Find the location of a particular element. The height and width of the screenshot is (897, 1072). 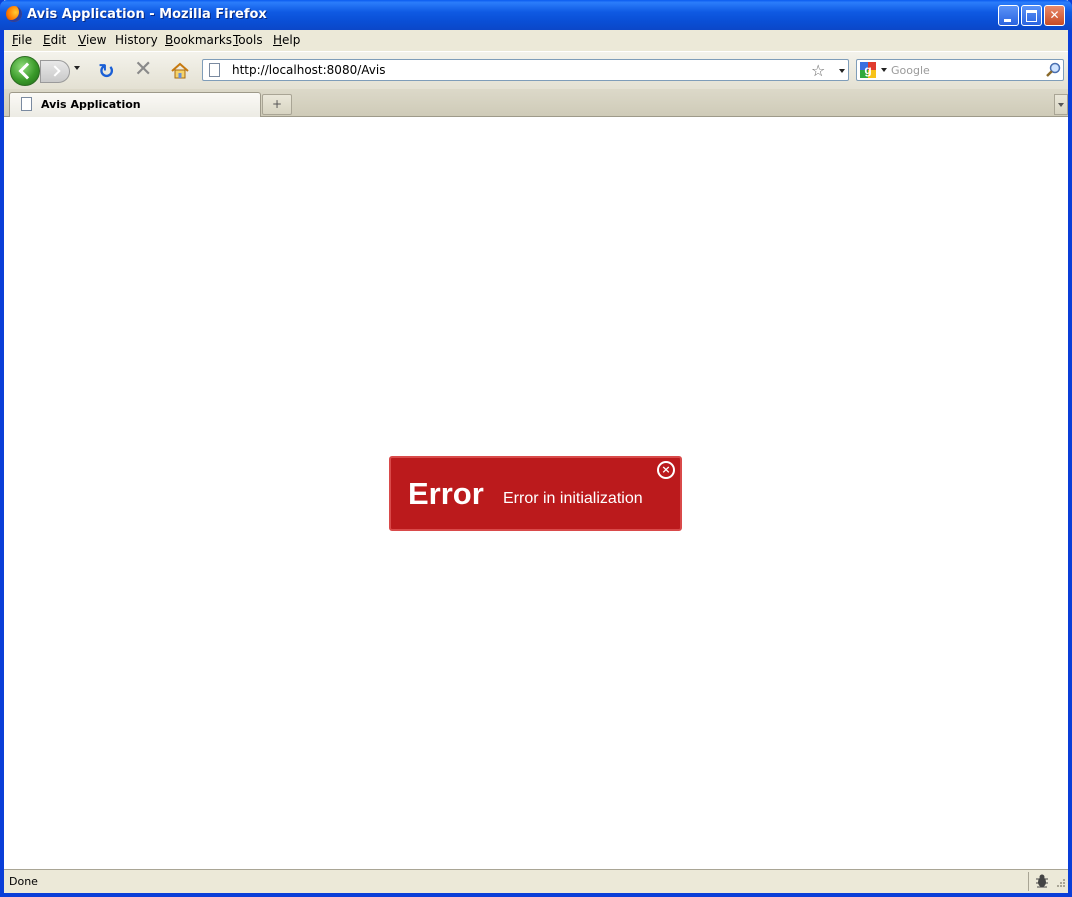

close-icon: × is located at coordinates (666, 470).